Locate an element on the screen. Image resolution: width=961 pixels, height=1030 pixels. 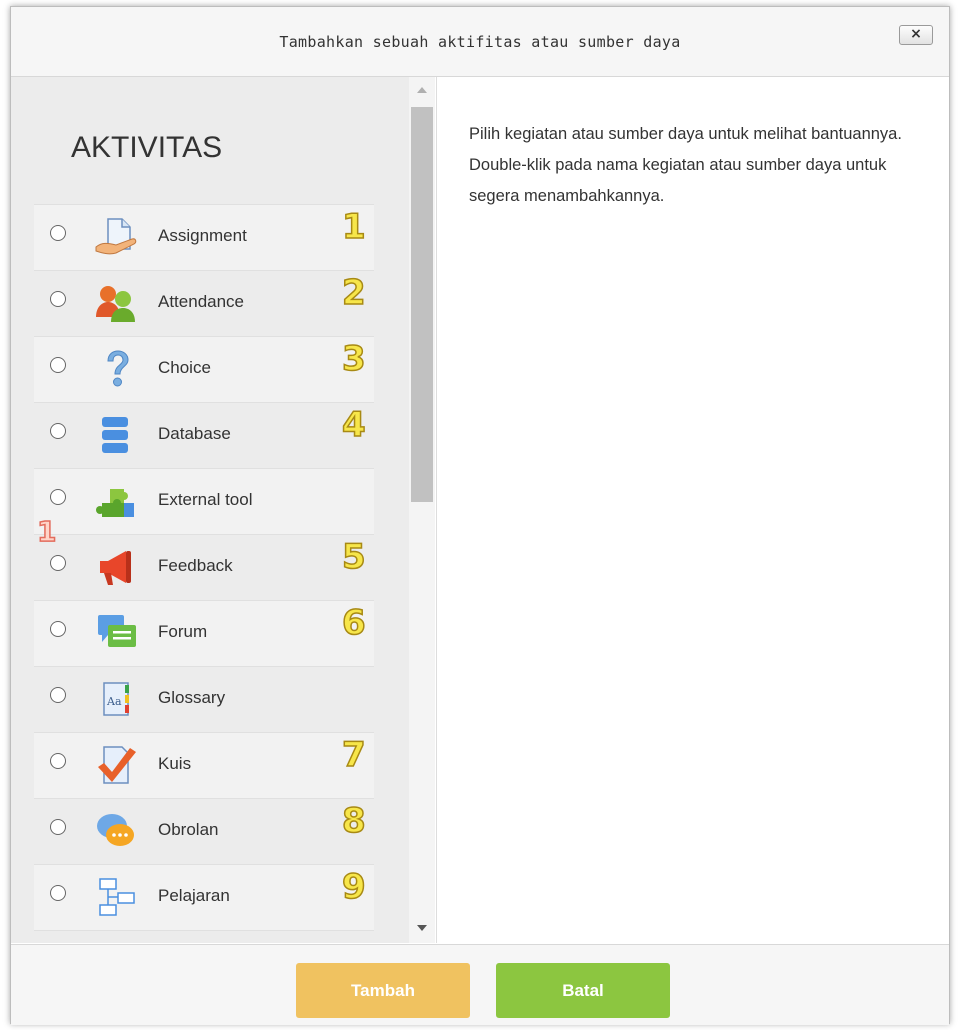
activity-number: 4 is located at coordinates (353, 425).